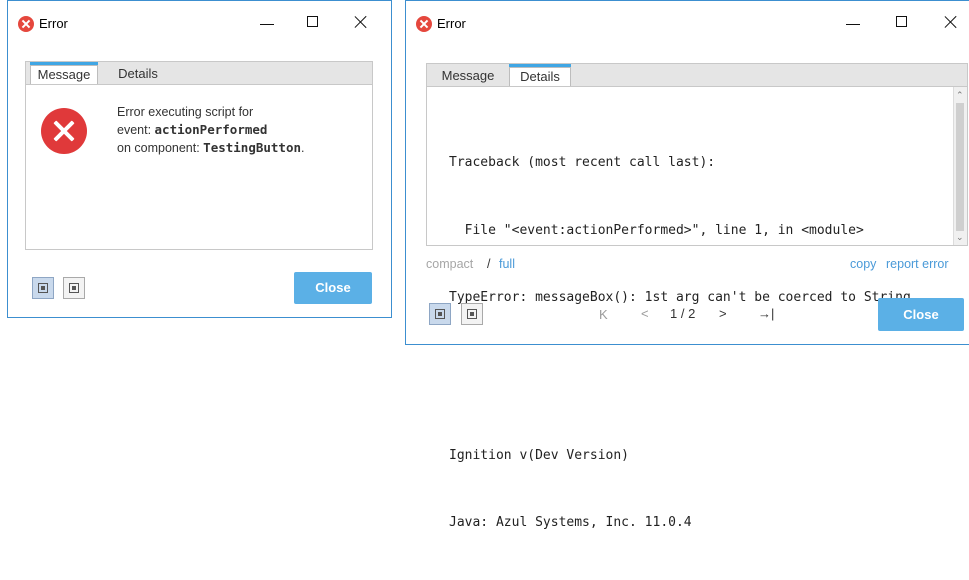  I want to click on vertical-scrollbar: ⌃ ⌄, so click(960, 166).